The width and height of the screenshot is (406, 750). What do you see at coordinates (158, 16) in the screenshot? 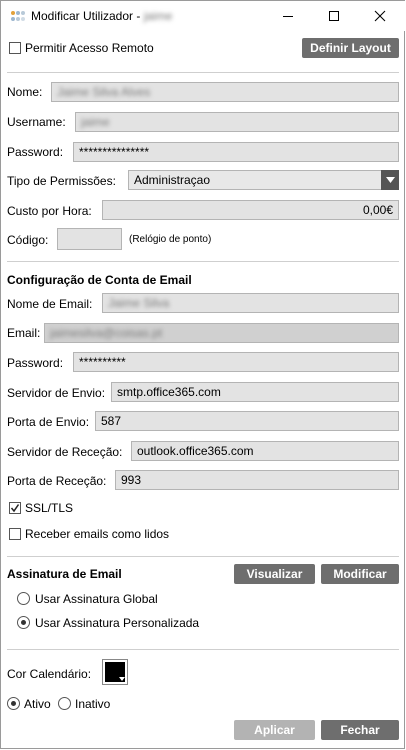
I see `window-title-username: jaime` at bounding box center [158, 16].